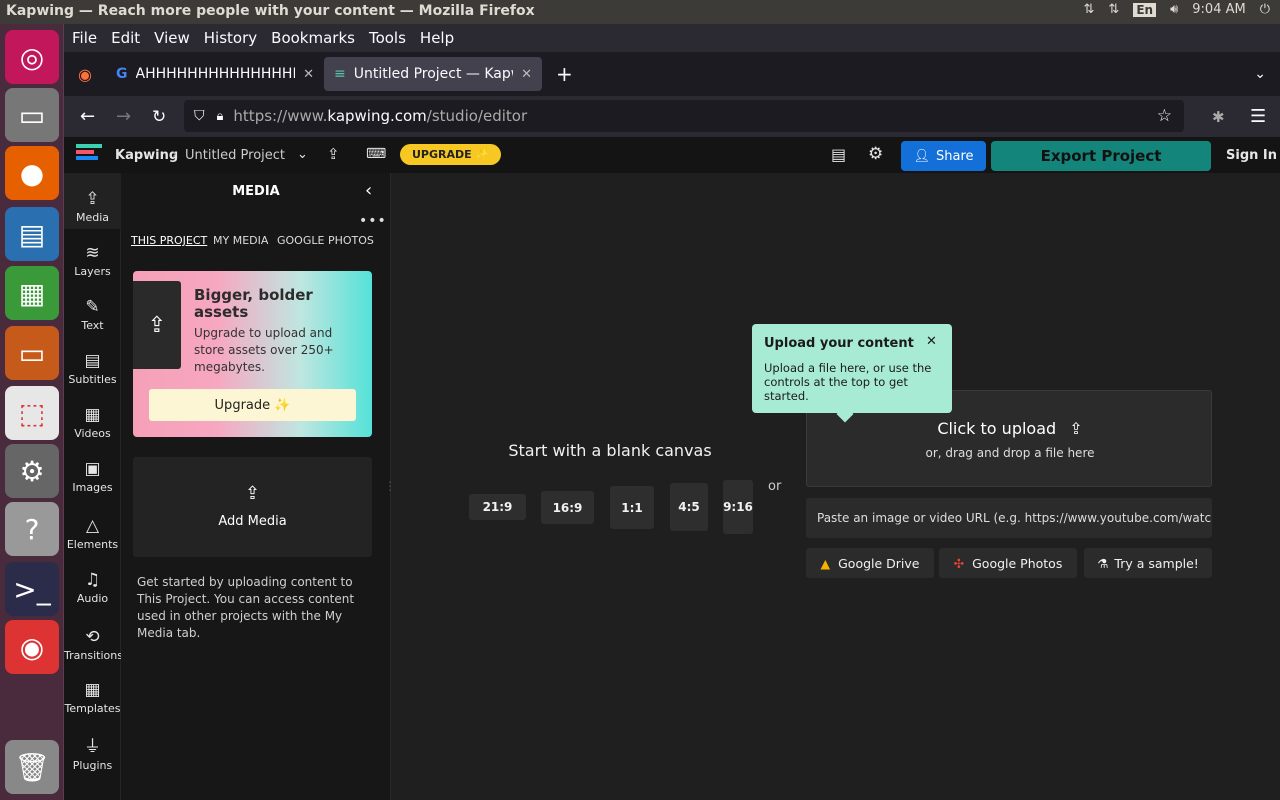 This screenshot has width=1280, height=800. I want to click on upgrade-button: Upgrade ✨, so click(252, 405).